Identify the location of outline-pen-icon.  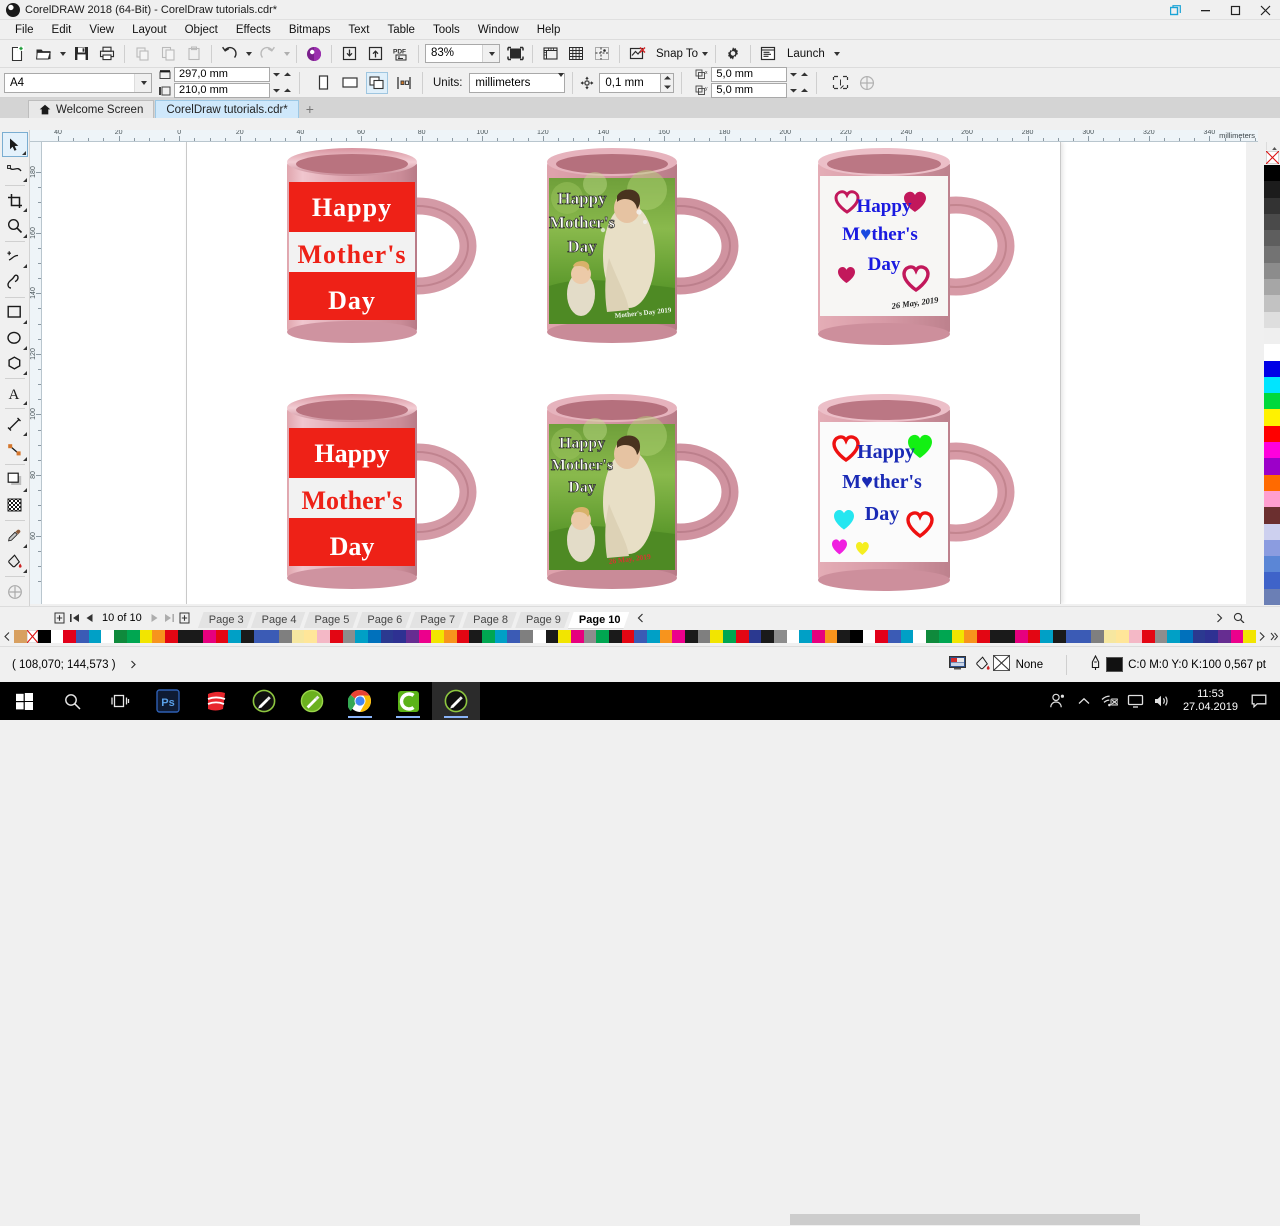
(1095, 664).